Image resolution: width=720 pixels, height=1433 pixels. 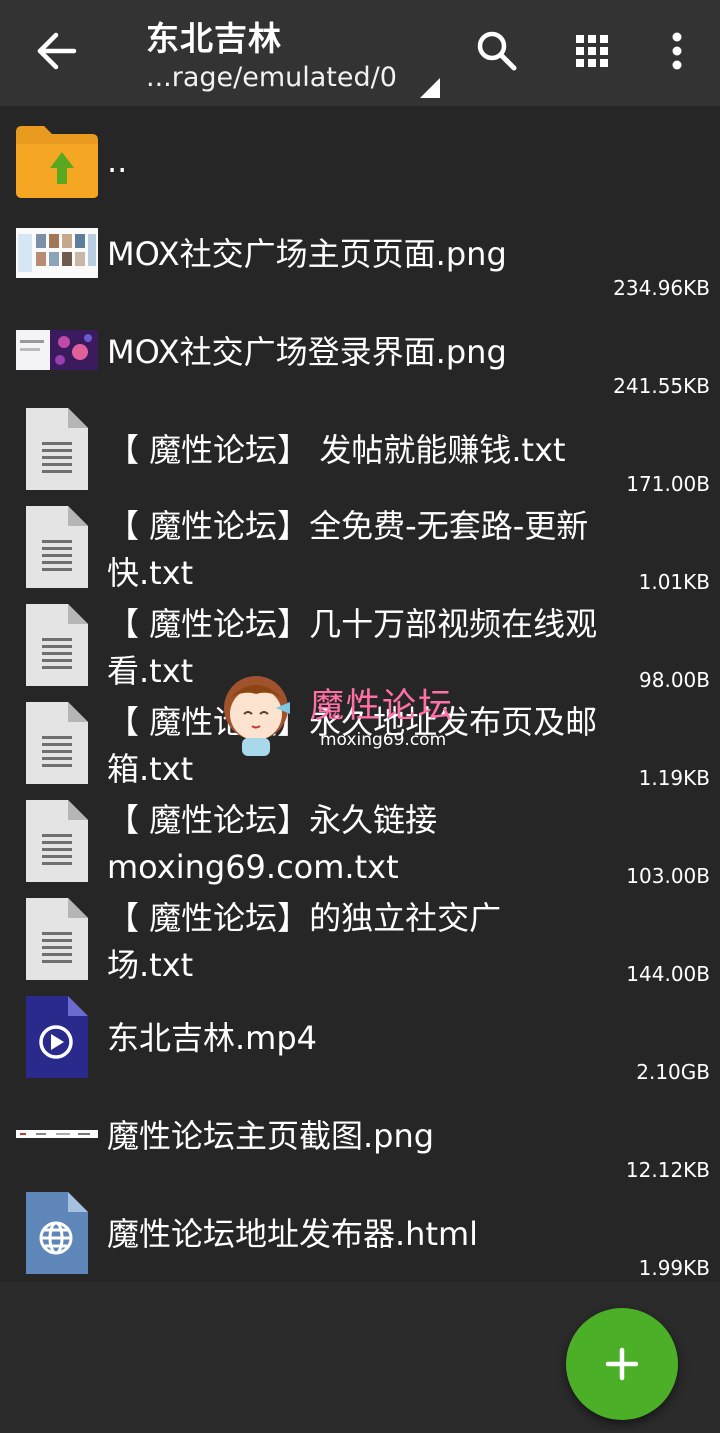 What do you see at coordinates (57, 162) in the screenshot?
I see `folder-up-icon` at bounding box center [57, 162].